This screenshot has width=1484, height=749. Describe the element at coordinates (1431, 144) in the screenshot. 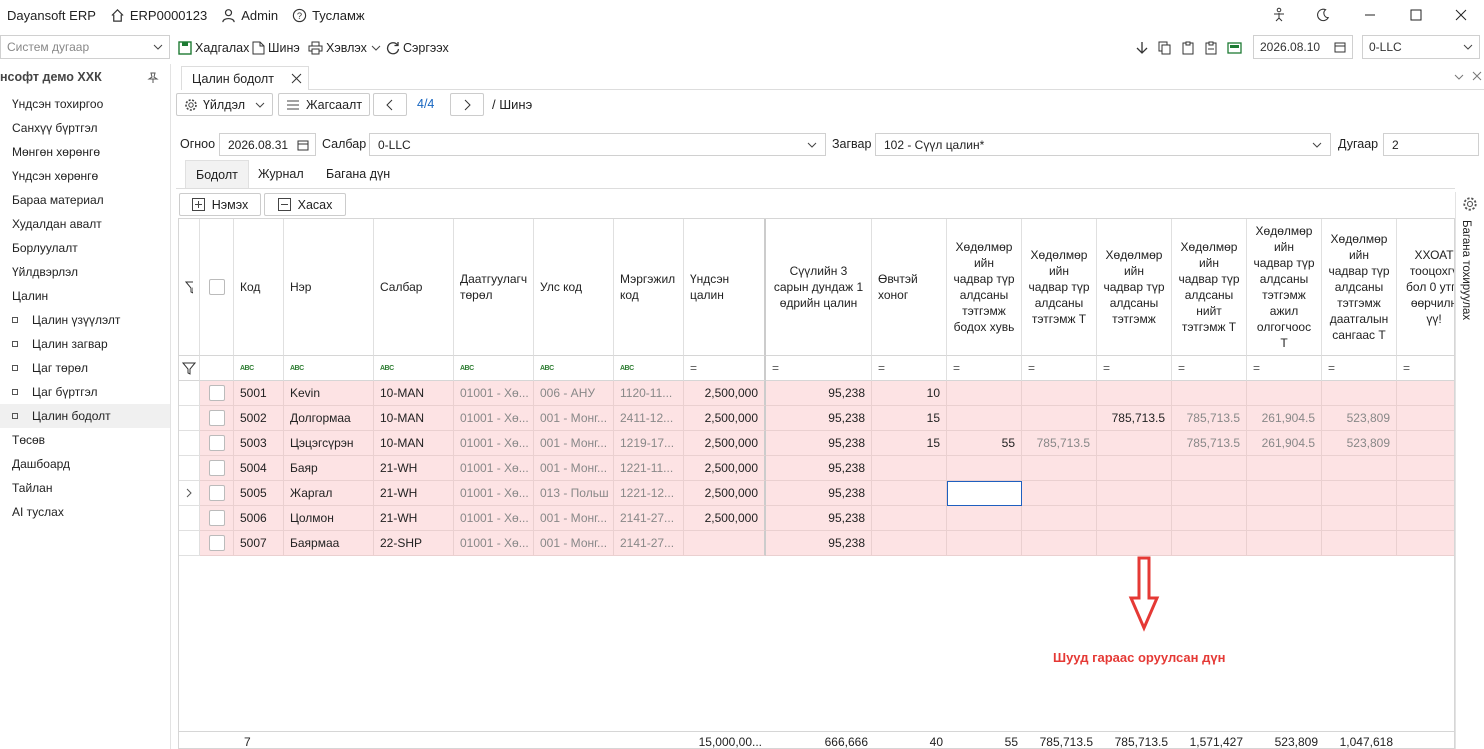

I see `number-field: 2` at that location.